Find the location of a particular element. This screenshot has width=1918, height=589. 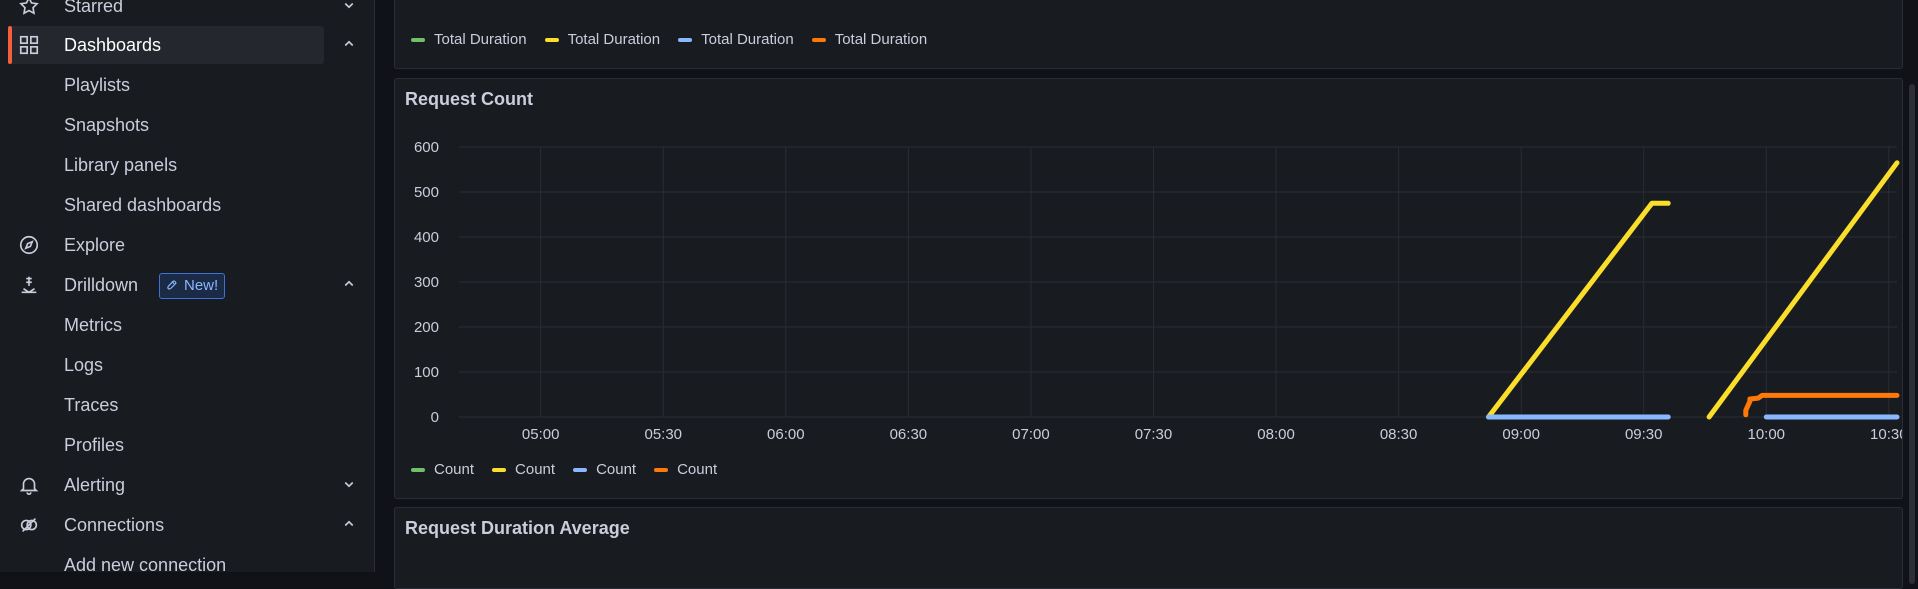

y-tick-label: 300 is located at coordinates (426, 282).